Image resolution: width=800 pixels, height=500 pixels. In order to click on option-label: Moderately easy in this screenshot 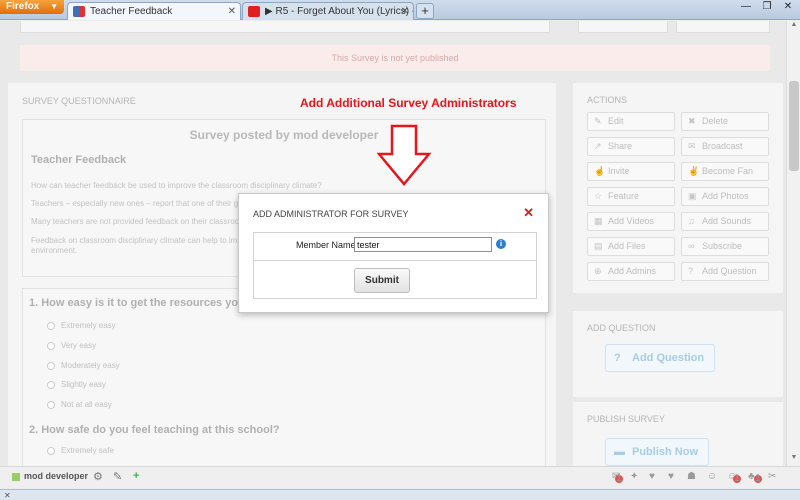, I will do `click(90, 365)`.